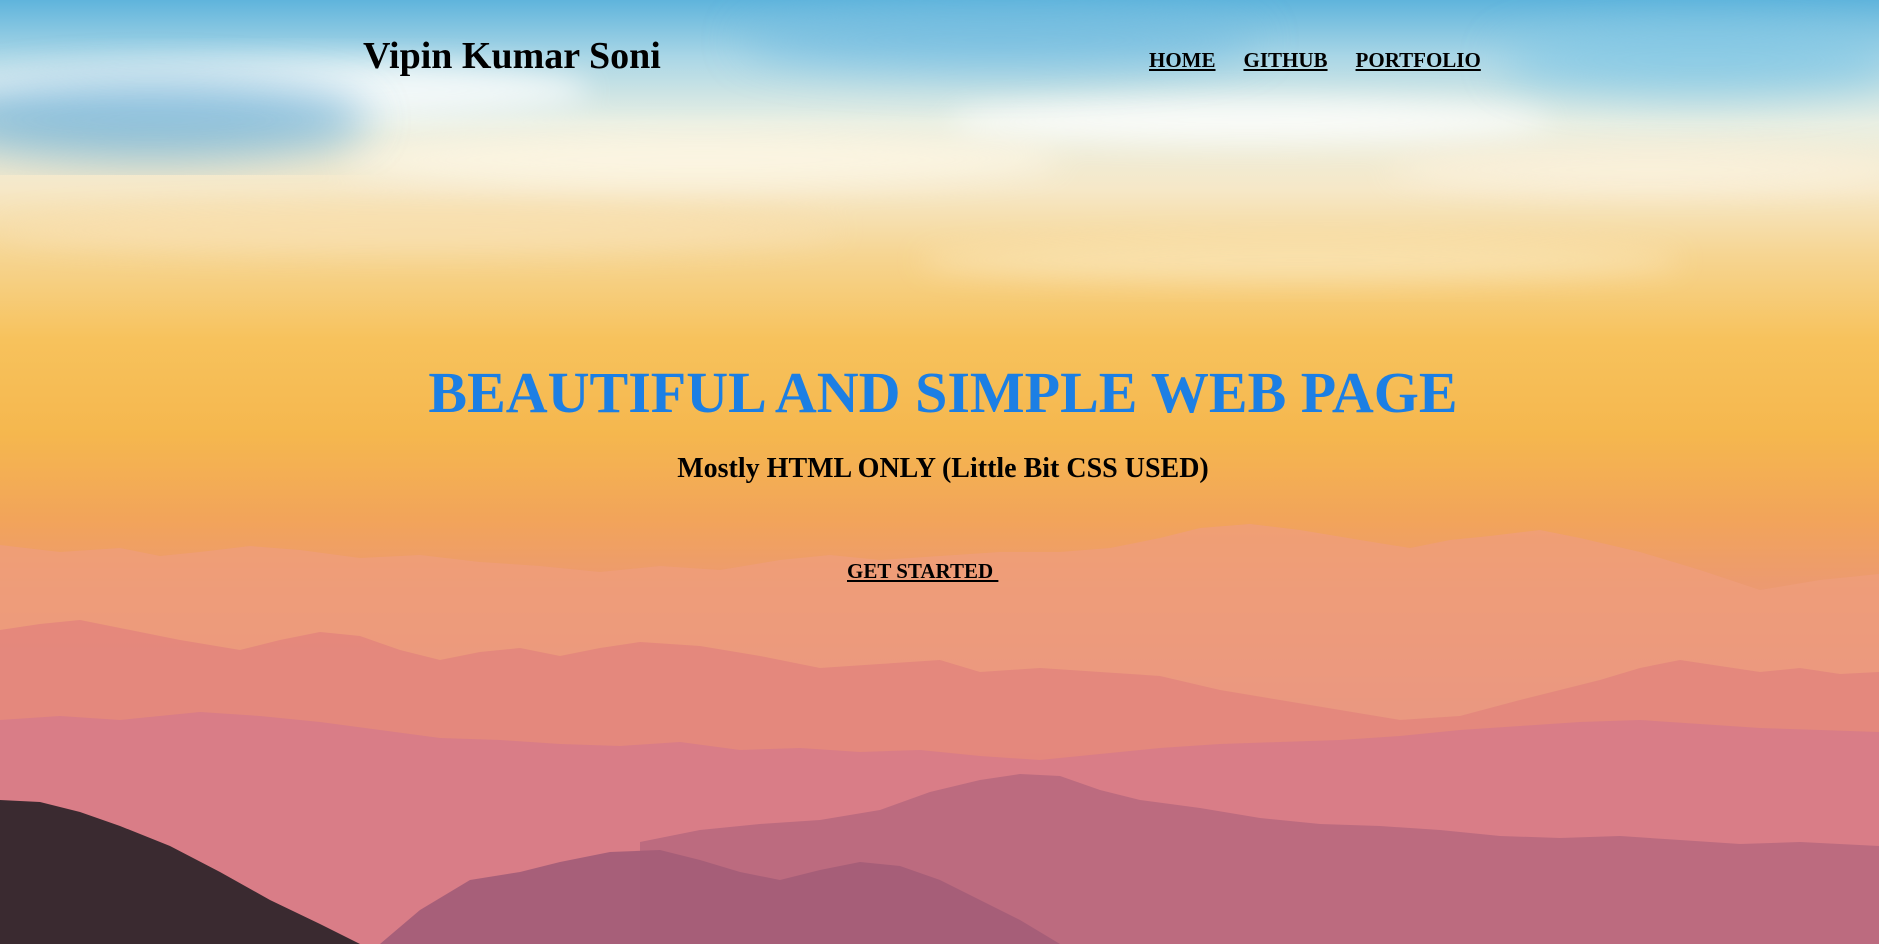 The image size is (1879, 944). What do you see at coordinates (943, 392) in the screenshot?
I see `hero-title: BEAUTIFUL AND SIMPLE WEB PAGE` at bounding box center [943, 392].